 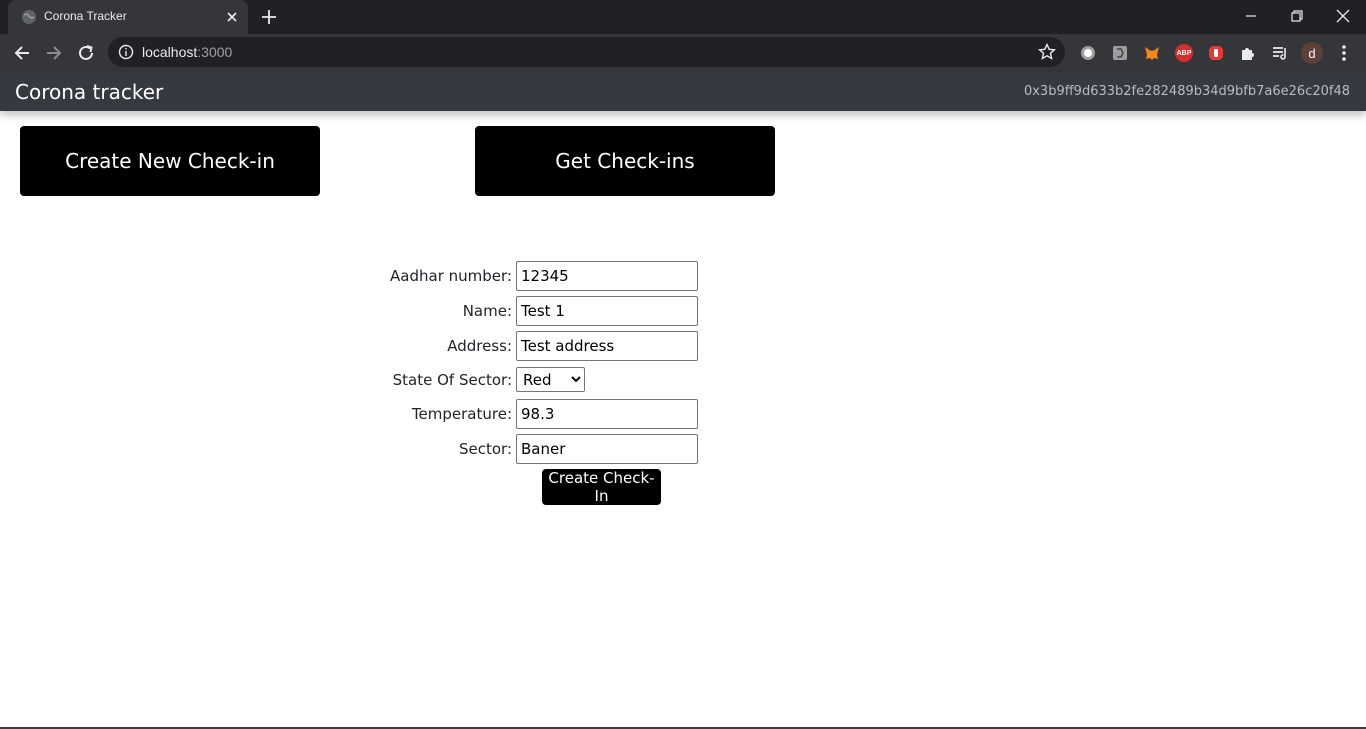 I want to click on close-tab-icon, so click(x=232, y=17).